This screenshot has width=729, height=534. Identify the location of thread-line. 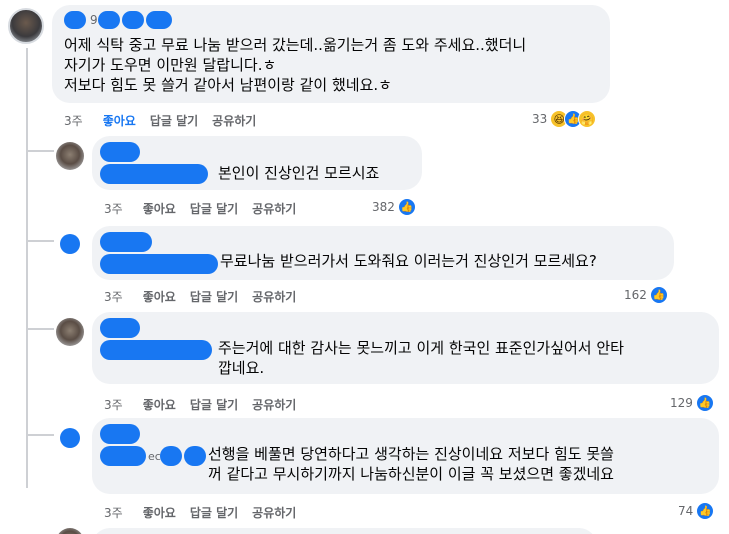
(27, 268).